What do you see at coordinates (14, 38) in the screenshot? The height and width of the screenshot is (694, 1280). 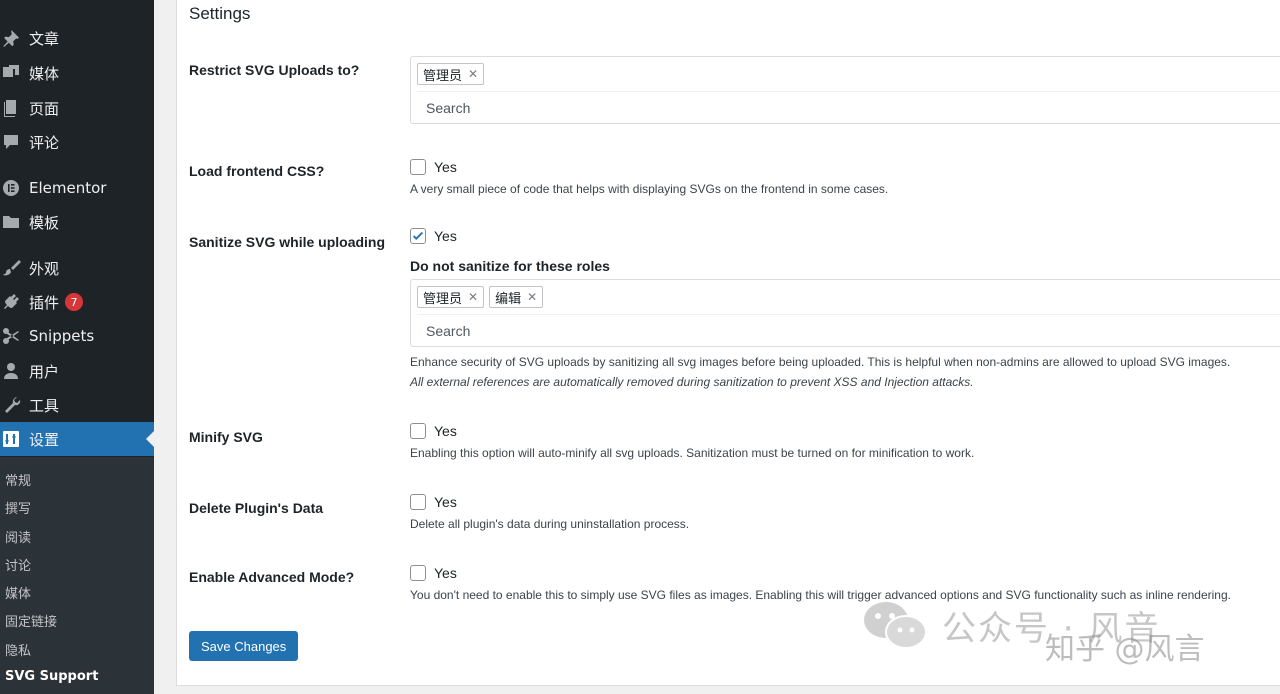 I see `pin-icon` at bounding box center [14, 38].